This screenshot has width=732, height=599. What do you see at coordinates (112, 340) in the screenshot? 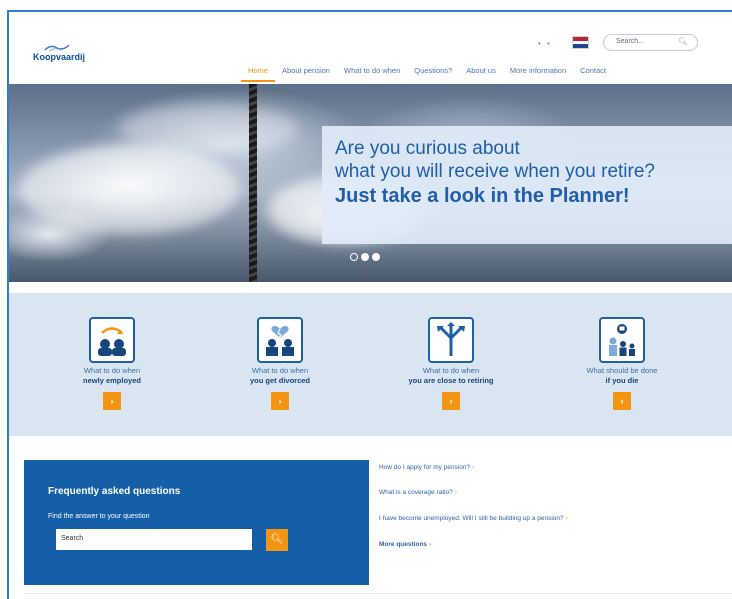
I see `people-arrow-icon` at bounding box center [112, 340].